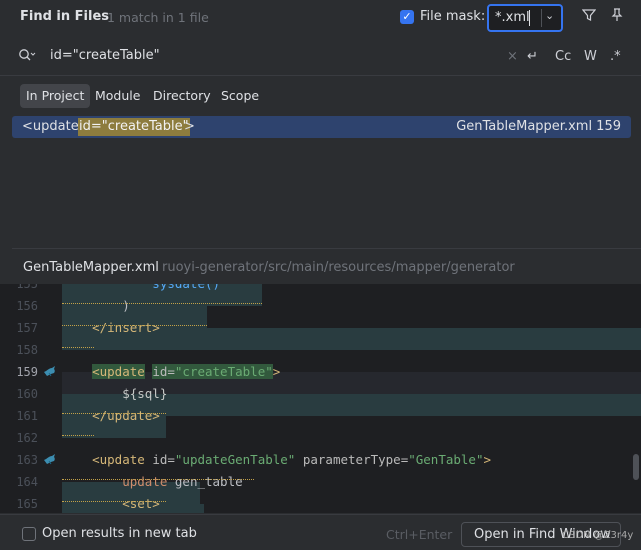 This screenshot has width=641, height=550. What do you see at coordinates (240, 96) in the screenshot?
I see `tab-scope: Scope` at bounding box center [240, 96].